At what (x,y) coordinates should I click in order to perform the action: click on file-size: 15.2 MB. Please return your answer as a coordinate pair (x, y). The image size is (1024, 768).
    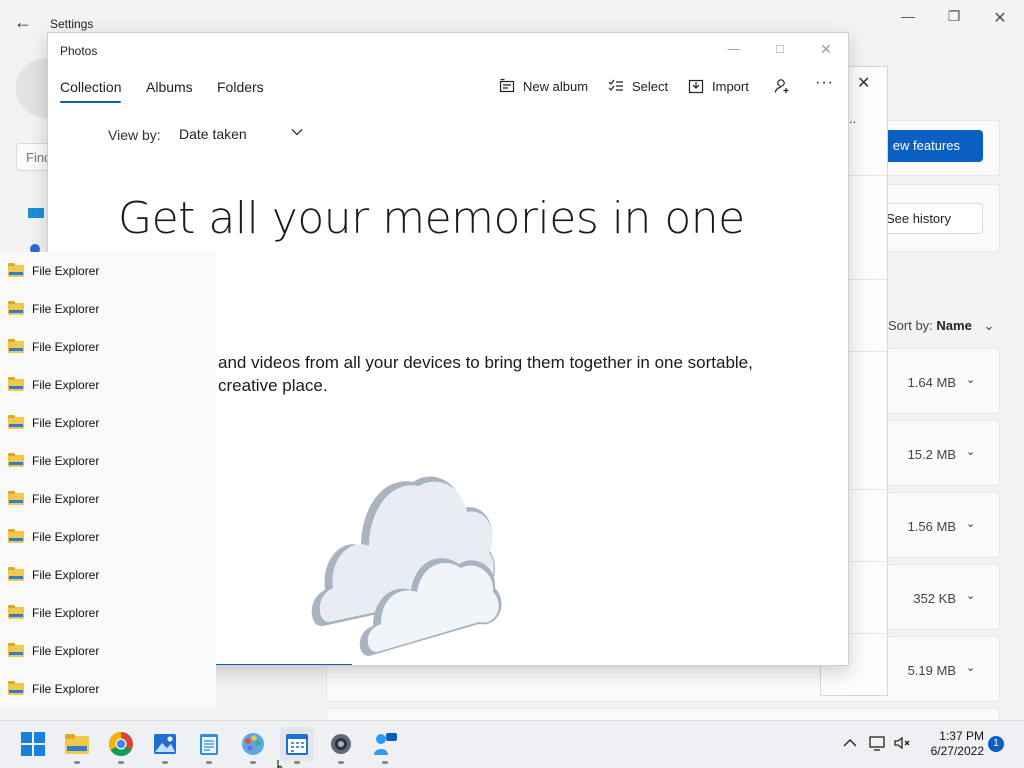
    Looking at the image, I should click on (931, 454).